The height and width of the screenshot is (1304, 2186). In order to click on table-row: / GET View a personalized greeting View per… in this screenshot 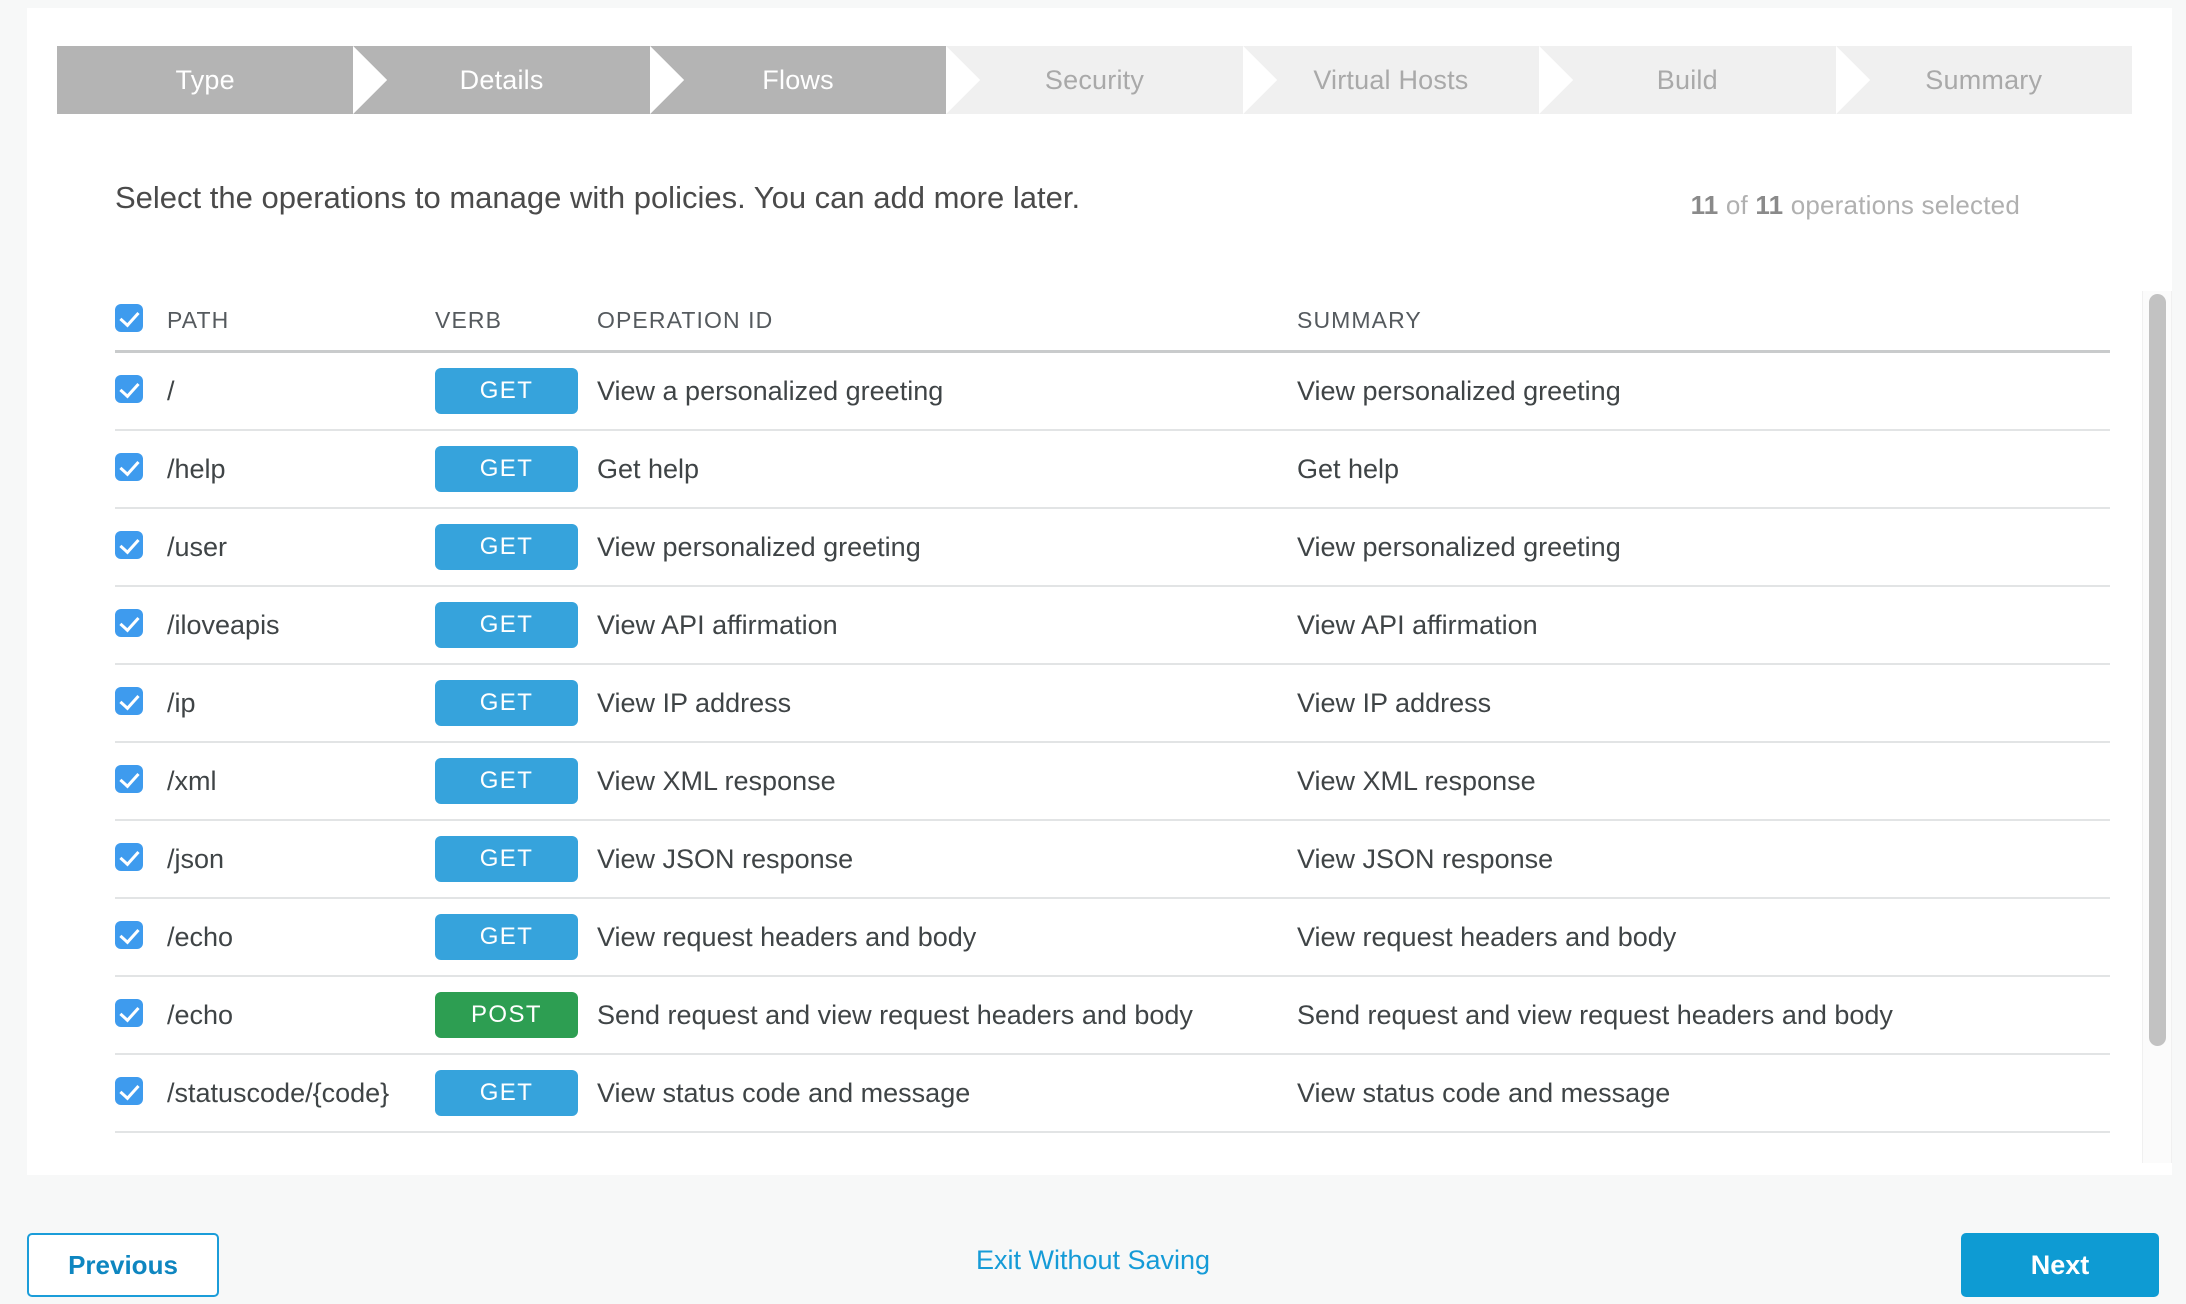, I will do `click(1112, 392)`.